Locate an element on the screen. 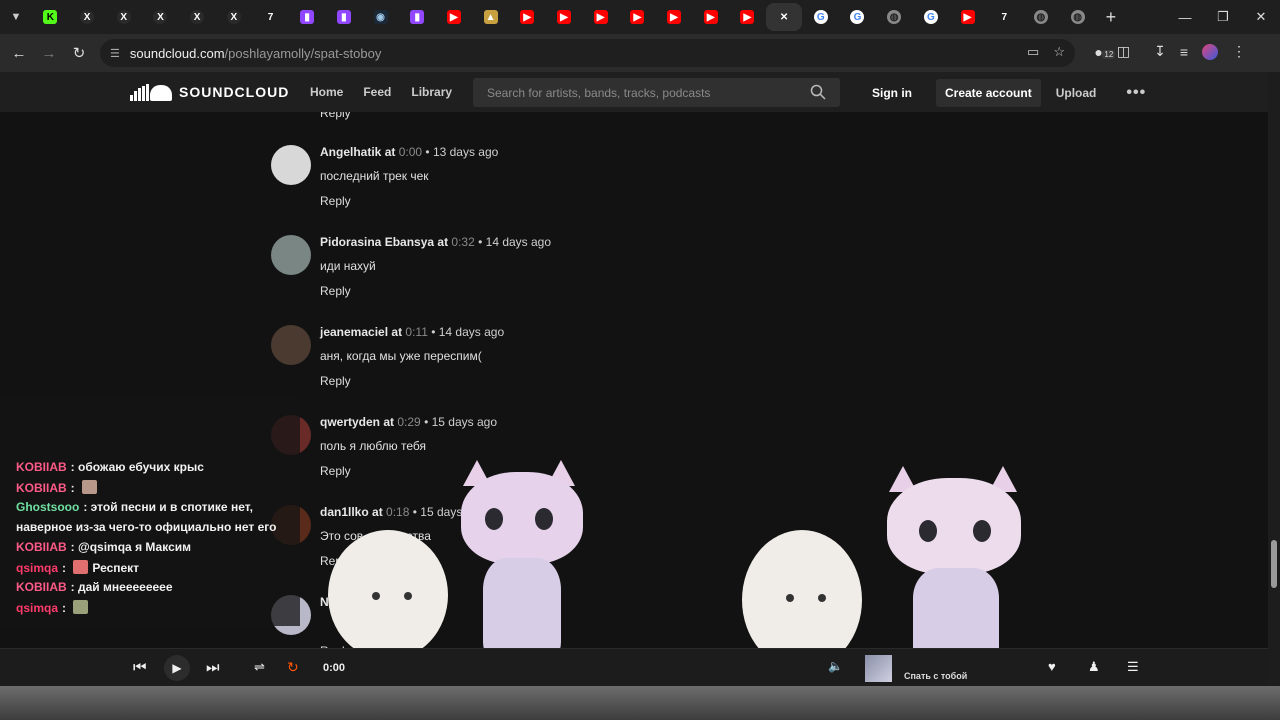 The height and width of the screenshot is (720, 1280). comment-timestamp: 0:18 is located at coordinates (397, 512).